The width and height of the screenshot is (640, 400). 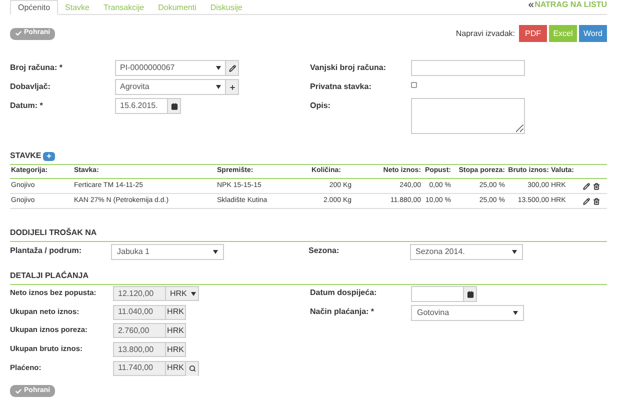 I want to click on amount-field: 13.800,00, so click(x=139, y=350).